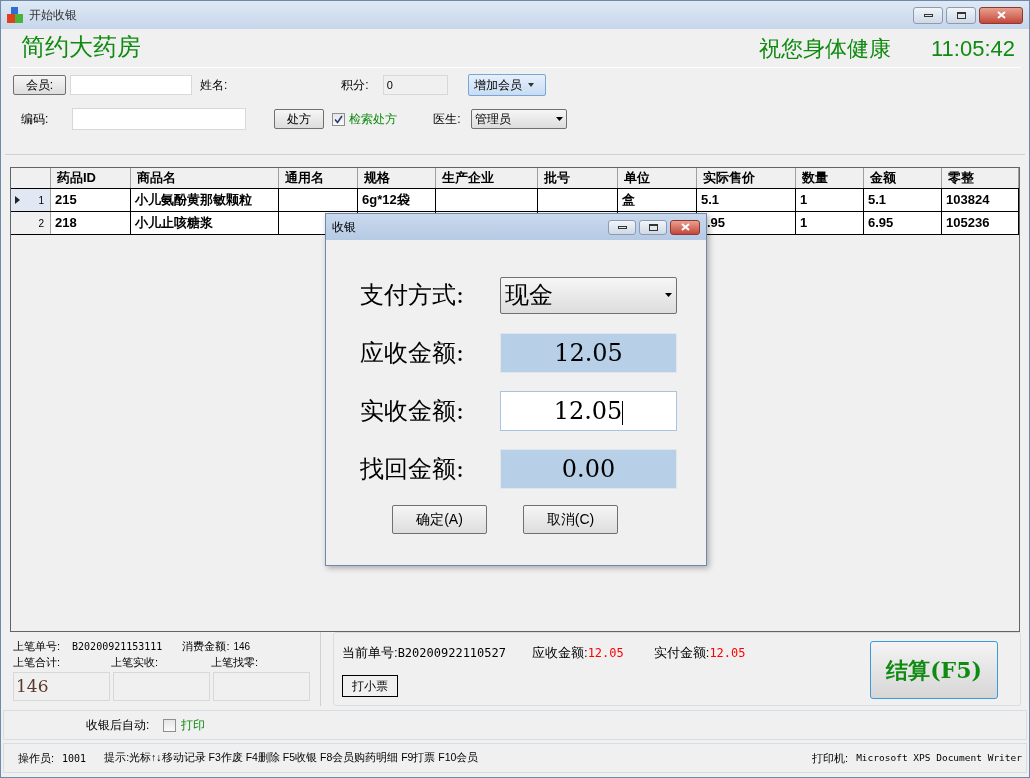  What do you see at coordinates (81, 47) in the screenshot?
I see `store-name: 简约大药房` at bounding box center [81, 47].